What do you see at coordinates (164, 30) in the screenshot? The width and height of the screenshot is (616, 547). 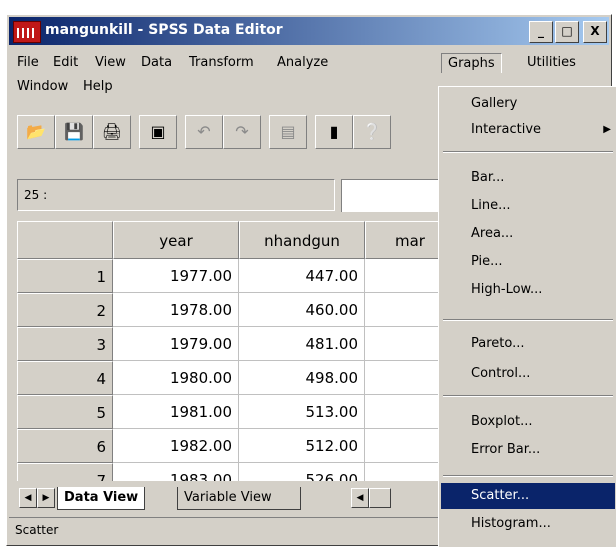 I see `window-title: mangunkill - SPSS Data Editor` at bounding box center [164, 30].